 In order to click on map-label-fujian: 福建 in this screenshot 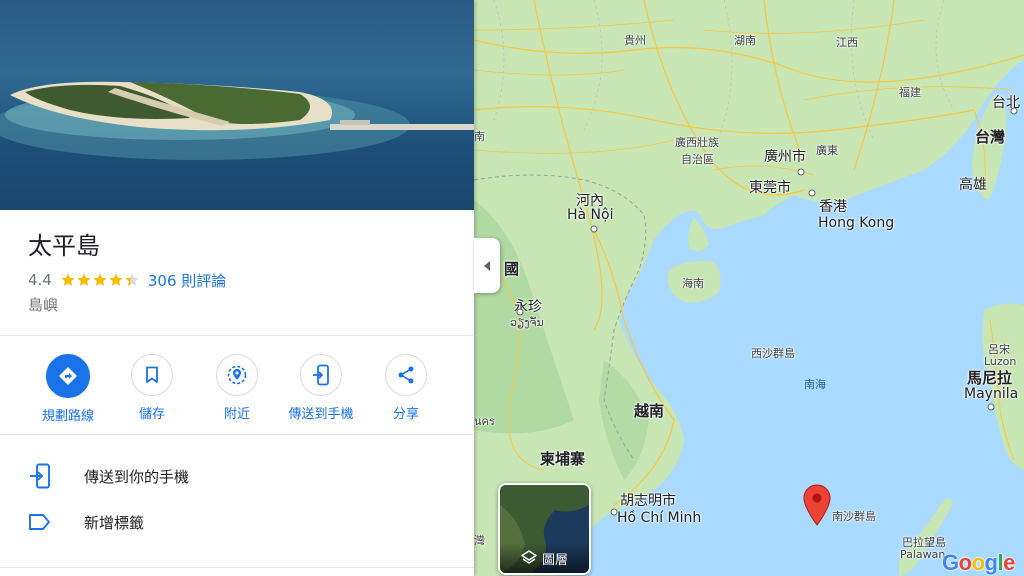, I will do `click(910, 92)`.